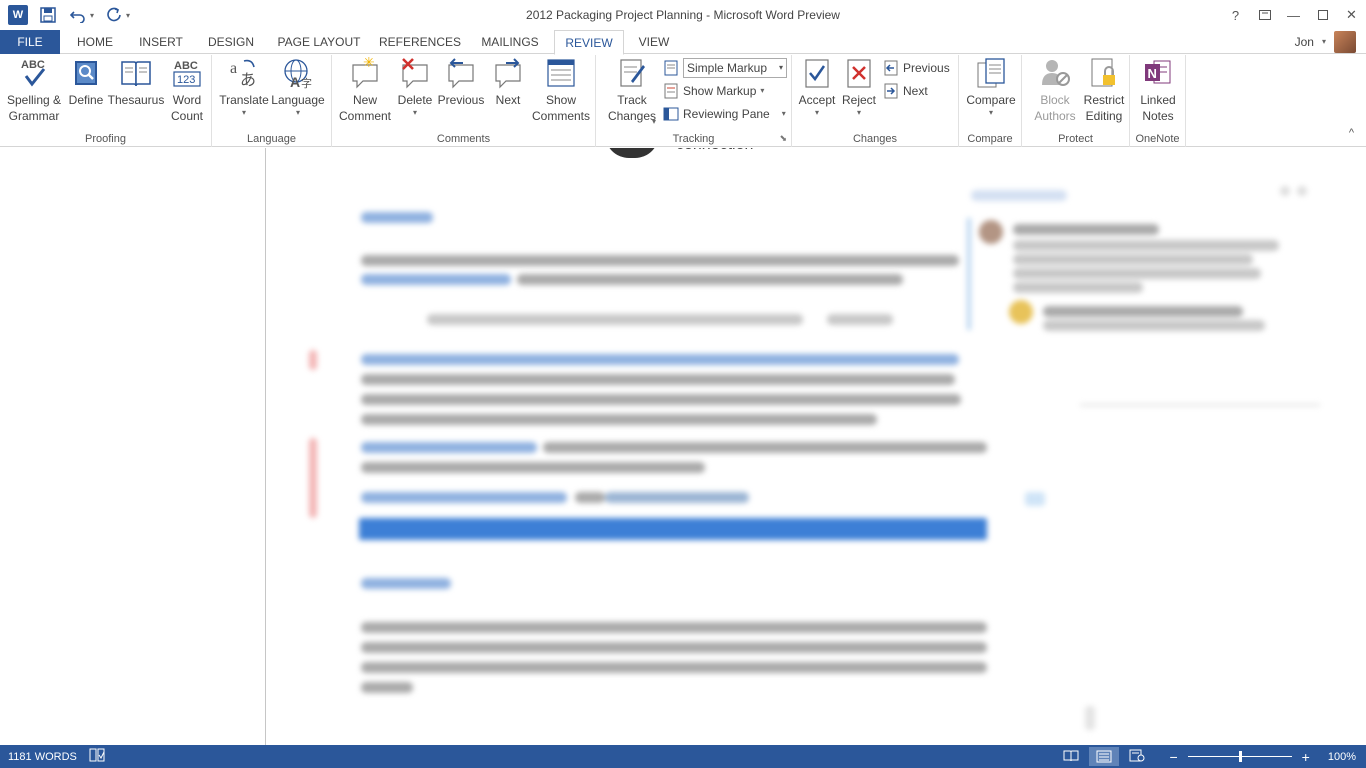 The image size is (1366, 768). I want to click on group-compare: Compare ▾ Compare, so click(990, 101).